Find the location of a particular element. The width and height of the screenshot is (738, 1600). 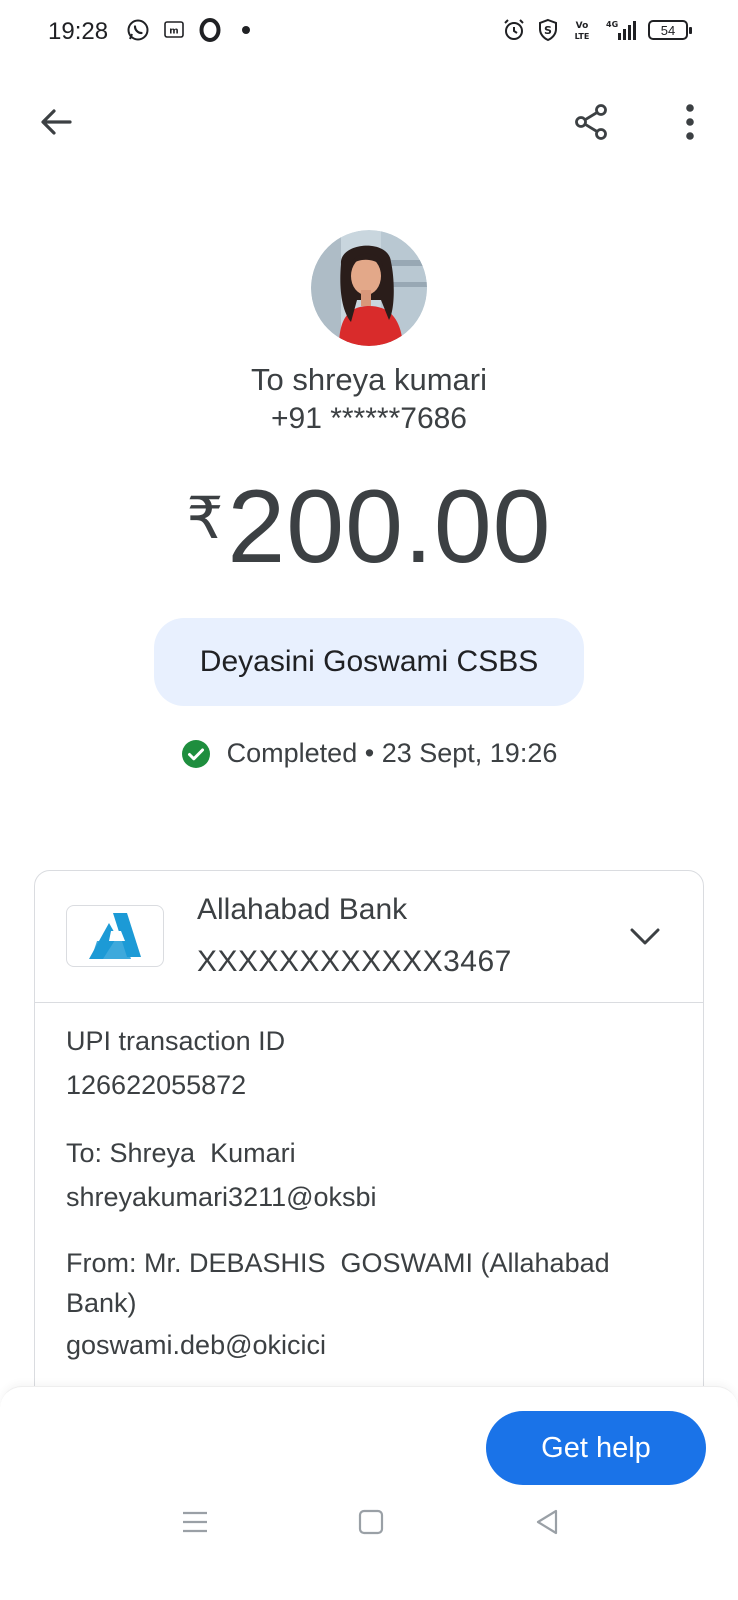

status-right-icons: S Vo LTE 4G 54 is located at coordinates (597, 30).